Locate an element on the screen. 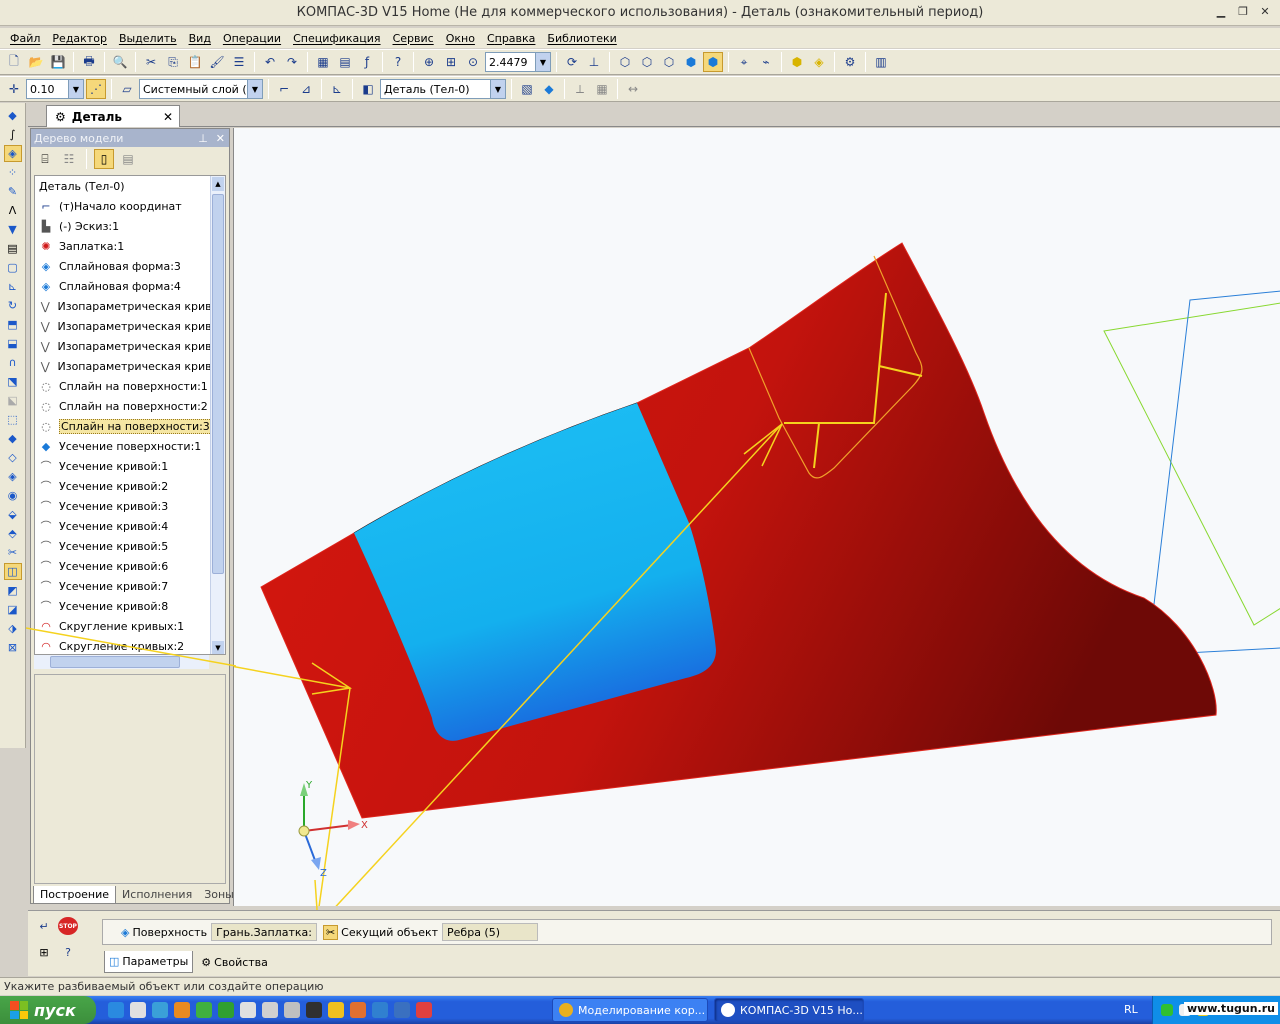 The width and height of the screenshot is (1280, 1024). body-select: Деталь (Тел-0) ▼ is located at coordinates (443, 89).